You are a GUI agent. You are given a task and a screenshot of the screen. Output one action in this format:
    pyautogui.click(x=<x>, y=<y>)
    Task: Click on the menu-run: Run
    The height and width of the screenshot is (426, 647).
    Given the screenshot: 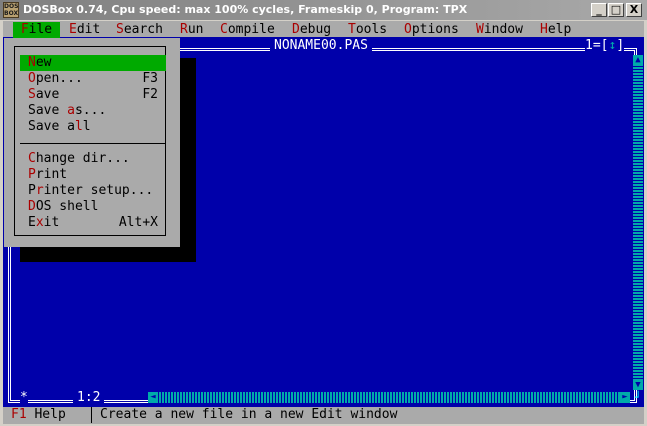 What is the action you would take?
    pyautogui.click(x=191, y=30)
    